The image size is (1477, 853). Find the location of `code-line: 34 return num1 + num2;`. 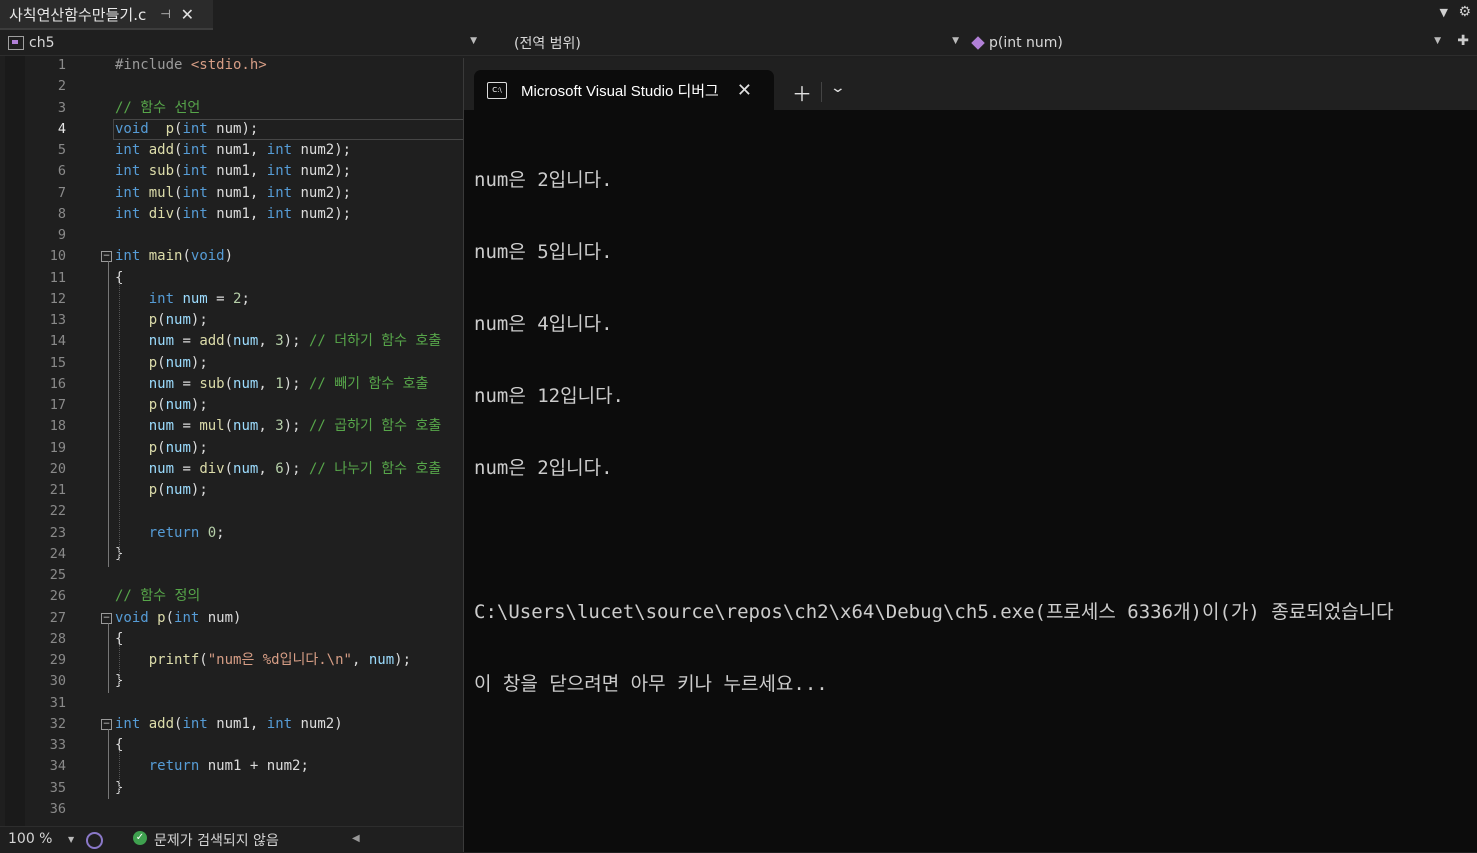

code-line: 34 return num1 + num2; is located at coordinates (231, 766).